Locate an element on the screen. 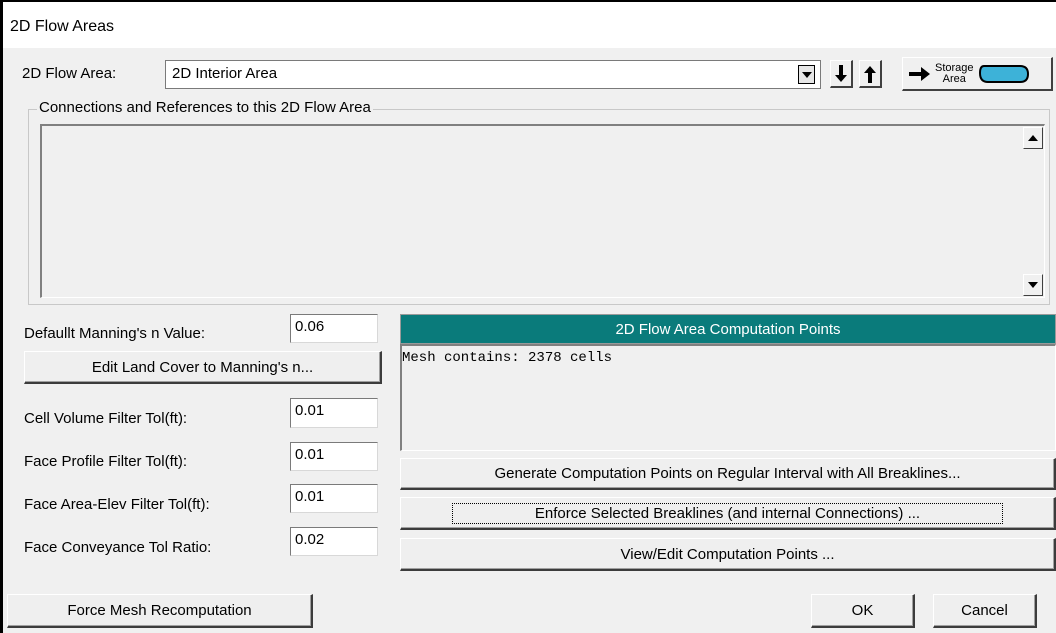 The image size is (1056, 633). dropdown-button is located at coordinates (806, 74).